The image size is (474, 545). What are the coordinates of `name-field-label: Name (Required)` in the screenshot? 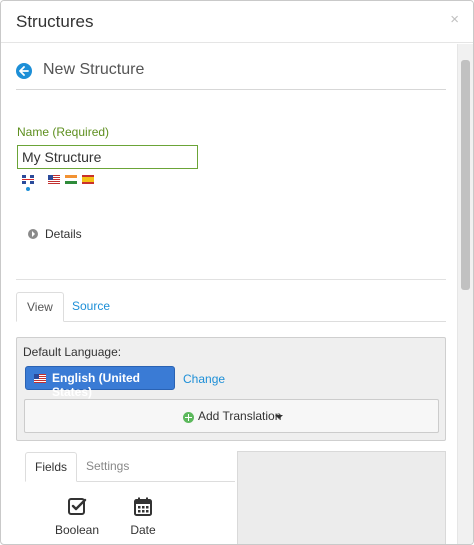 It's located at (63, 132).